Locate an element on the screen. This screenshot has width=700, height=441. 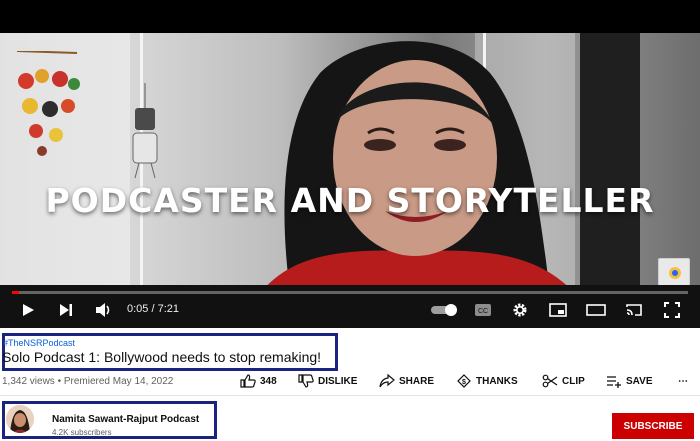
next-button is located at coordinates (66, 310).